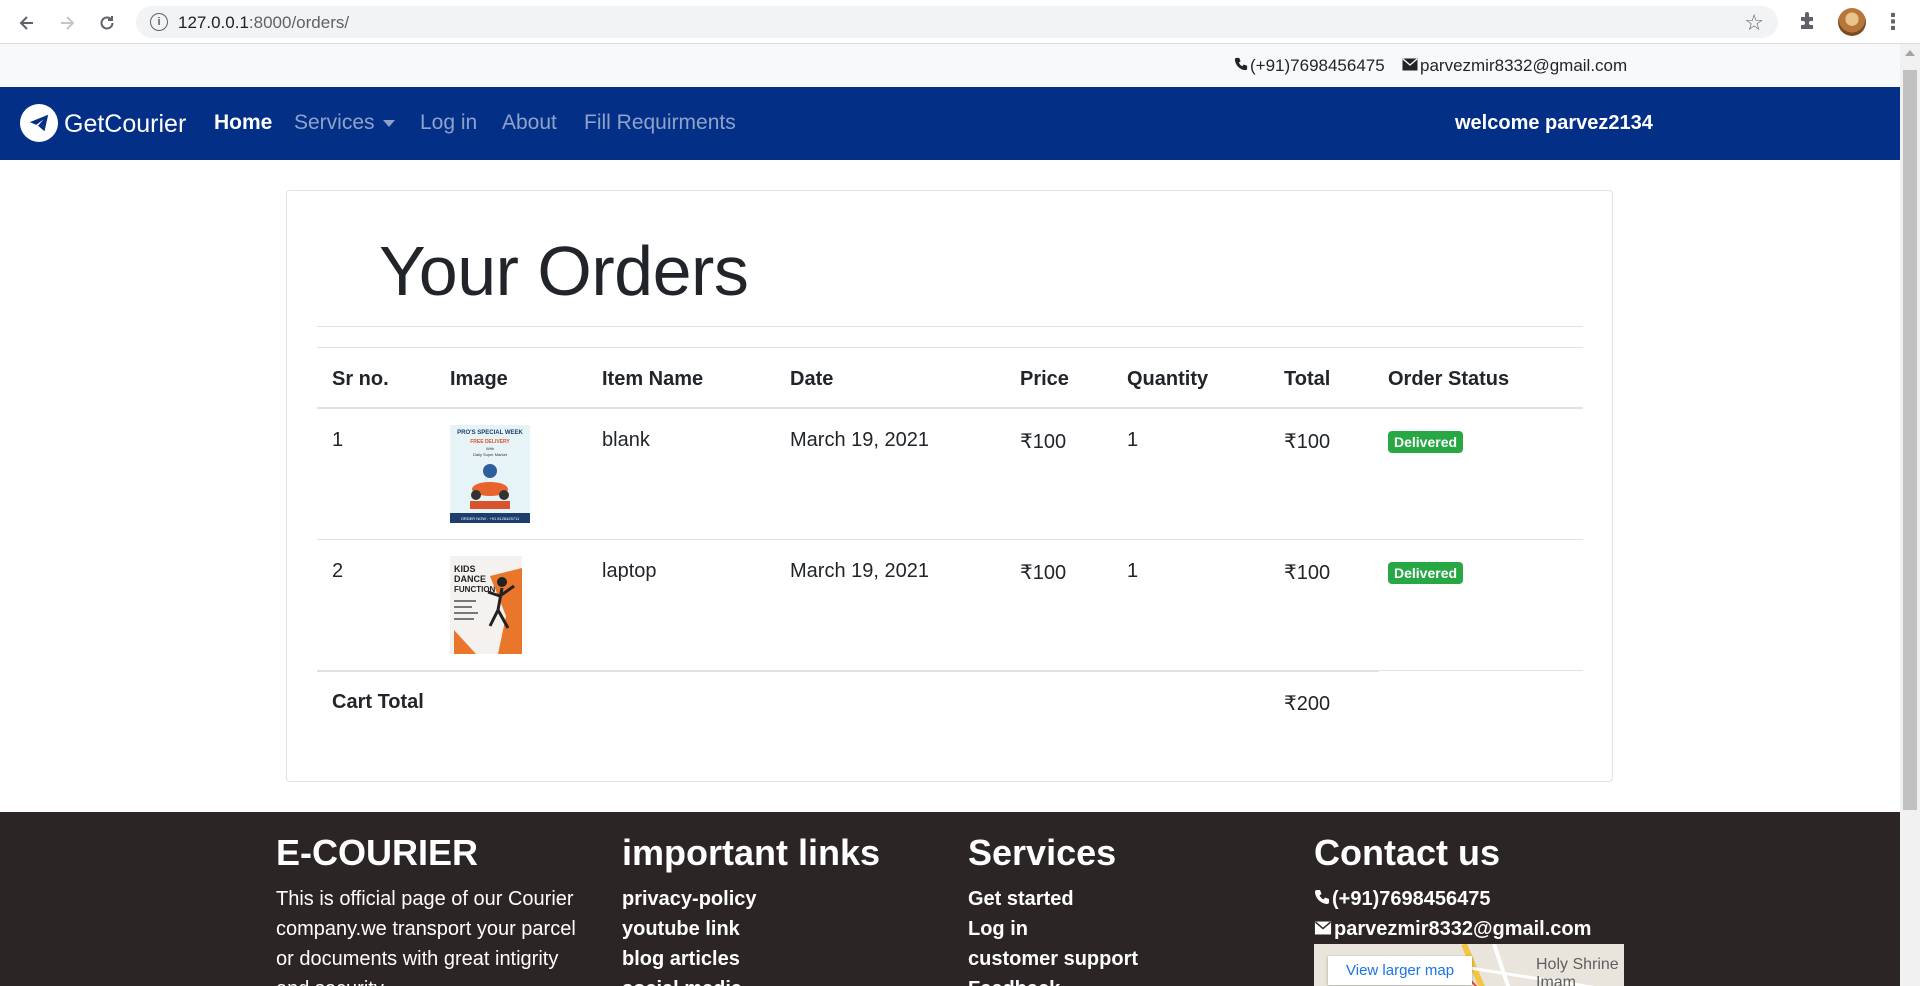 This screenshot has height=986, width=1920. Describe the element at coordinates (1524, 65) in the screenshot. I see `topbar-email-text: parvezmir8332@gmail.com` at that location.